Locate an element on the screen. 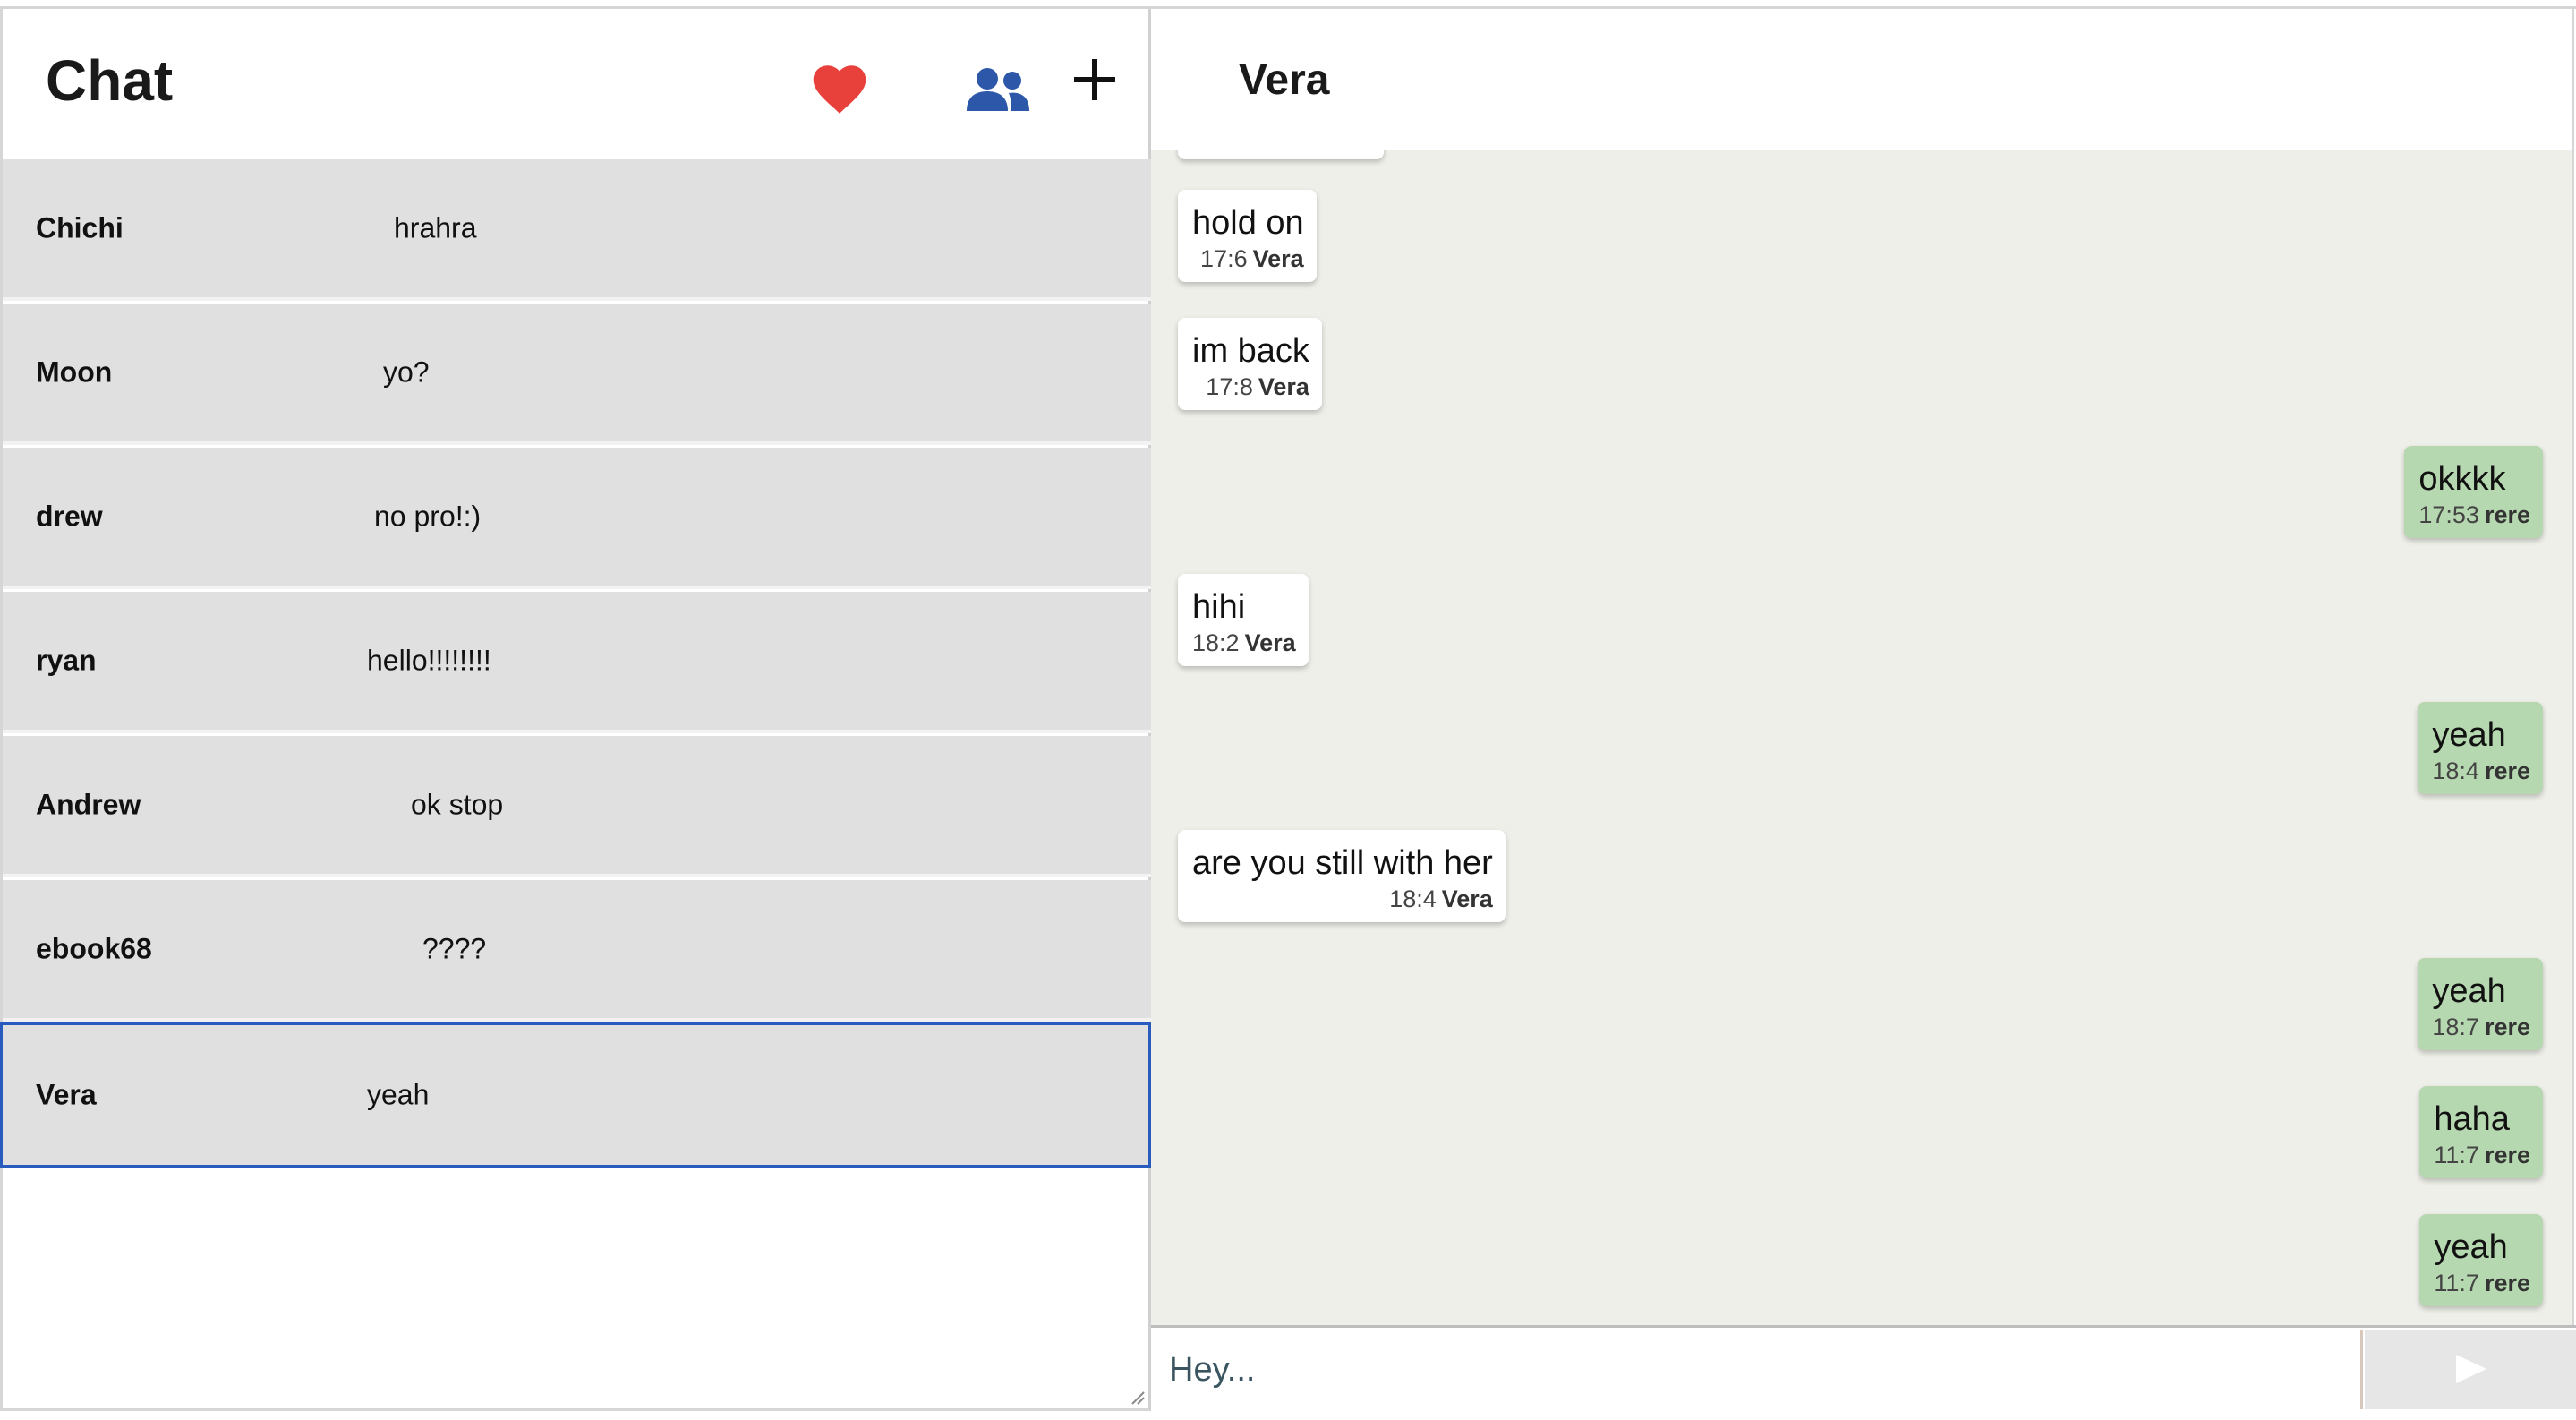 Image resolution: width=2576 pixels, height=1420 pixels. message-time: 18:2 is located at coordinates (1216, 642).